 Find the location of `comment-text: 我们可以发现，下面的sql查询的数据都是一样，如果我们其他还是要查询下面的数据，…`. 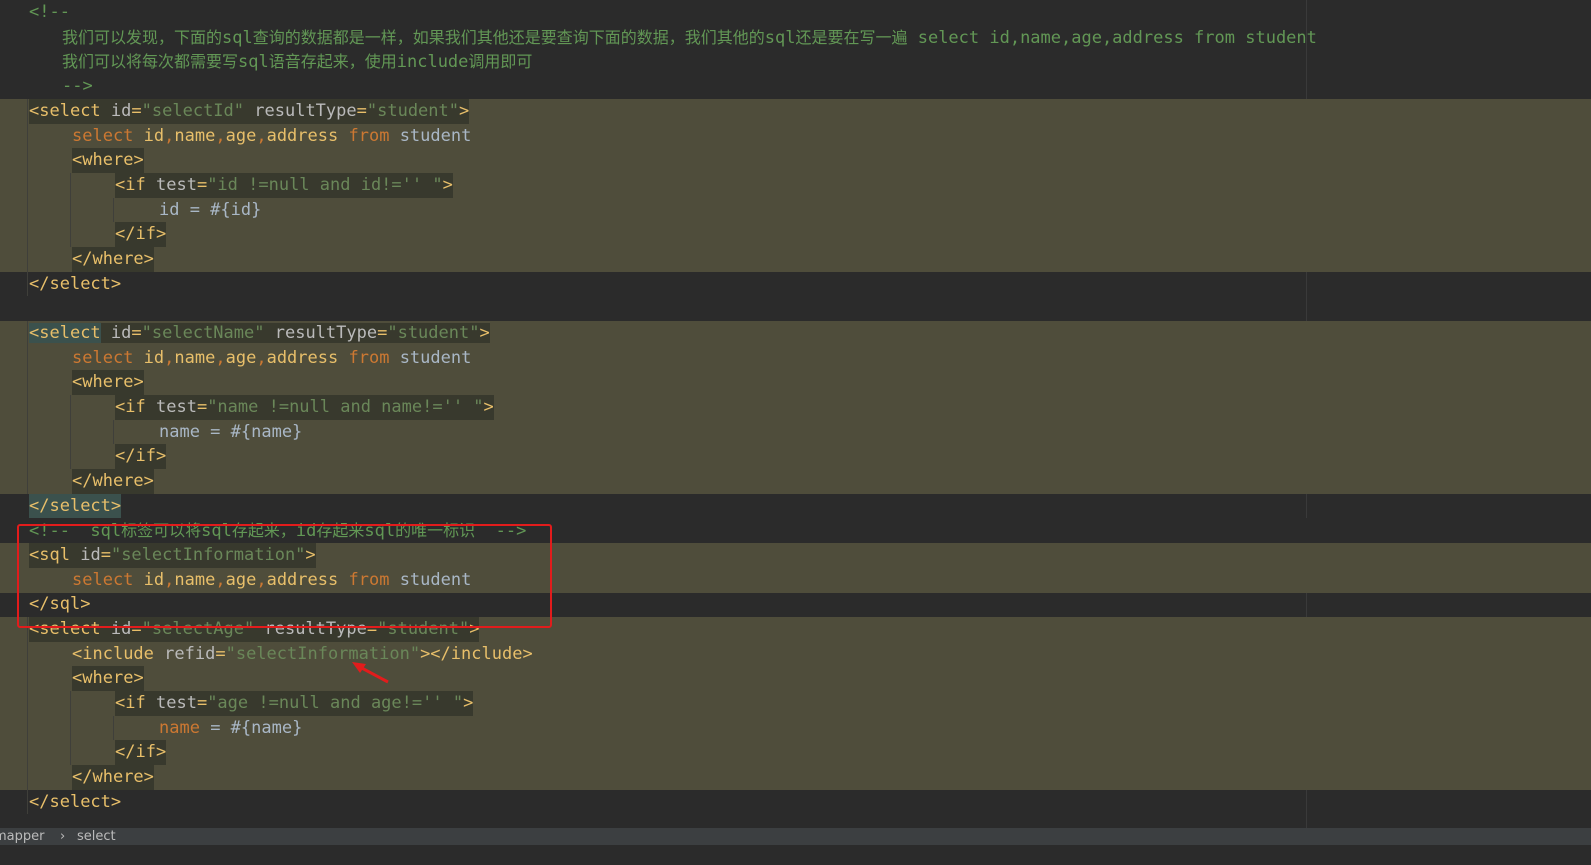

comment-text: 我们可以发现，下面的sql查询的数据都是一样，如果我们其他还是要查询下面的数据，… is located at coordinates (689, 38).